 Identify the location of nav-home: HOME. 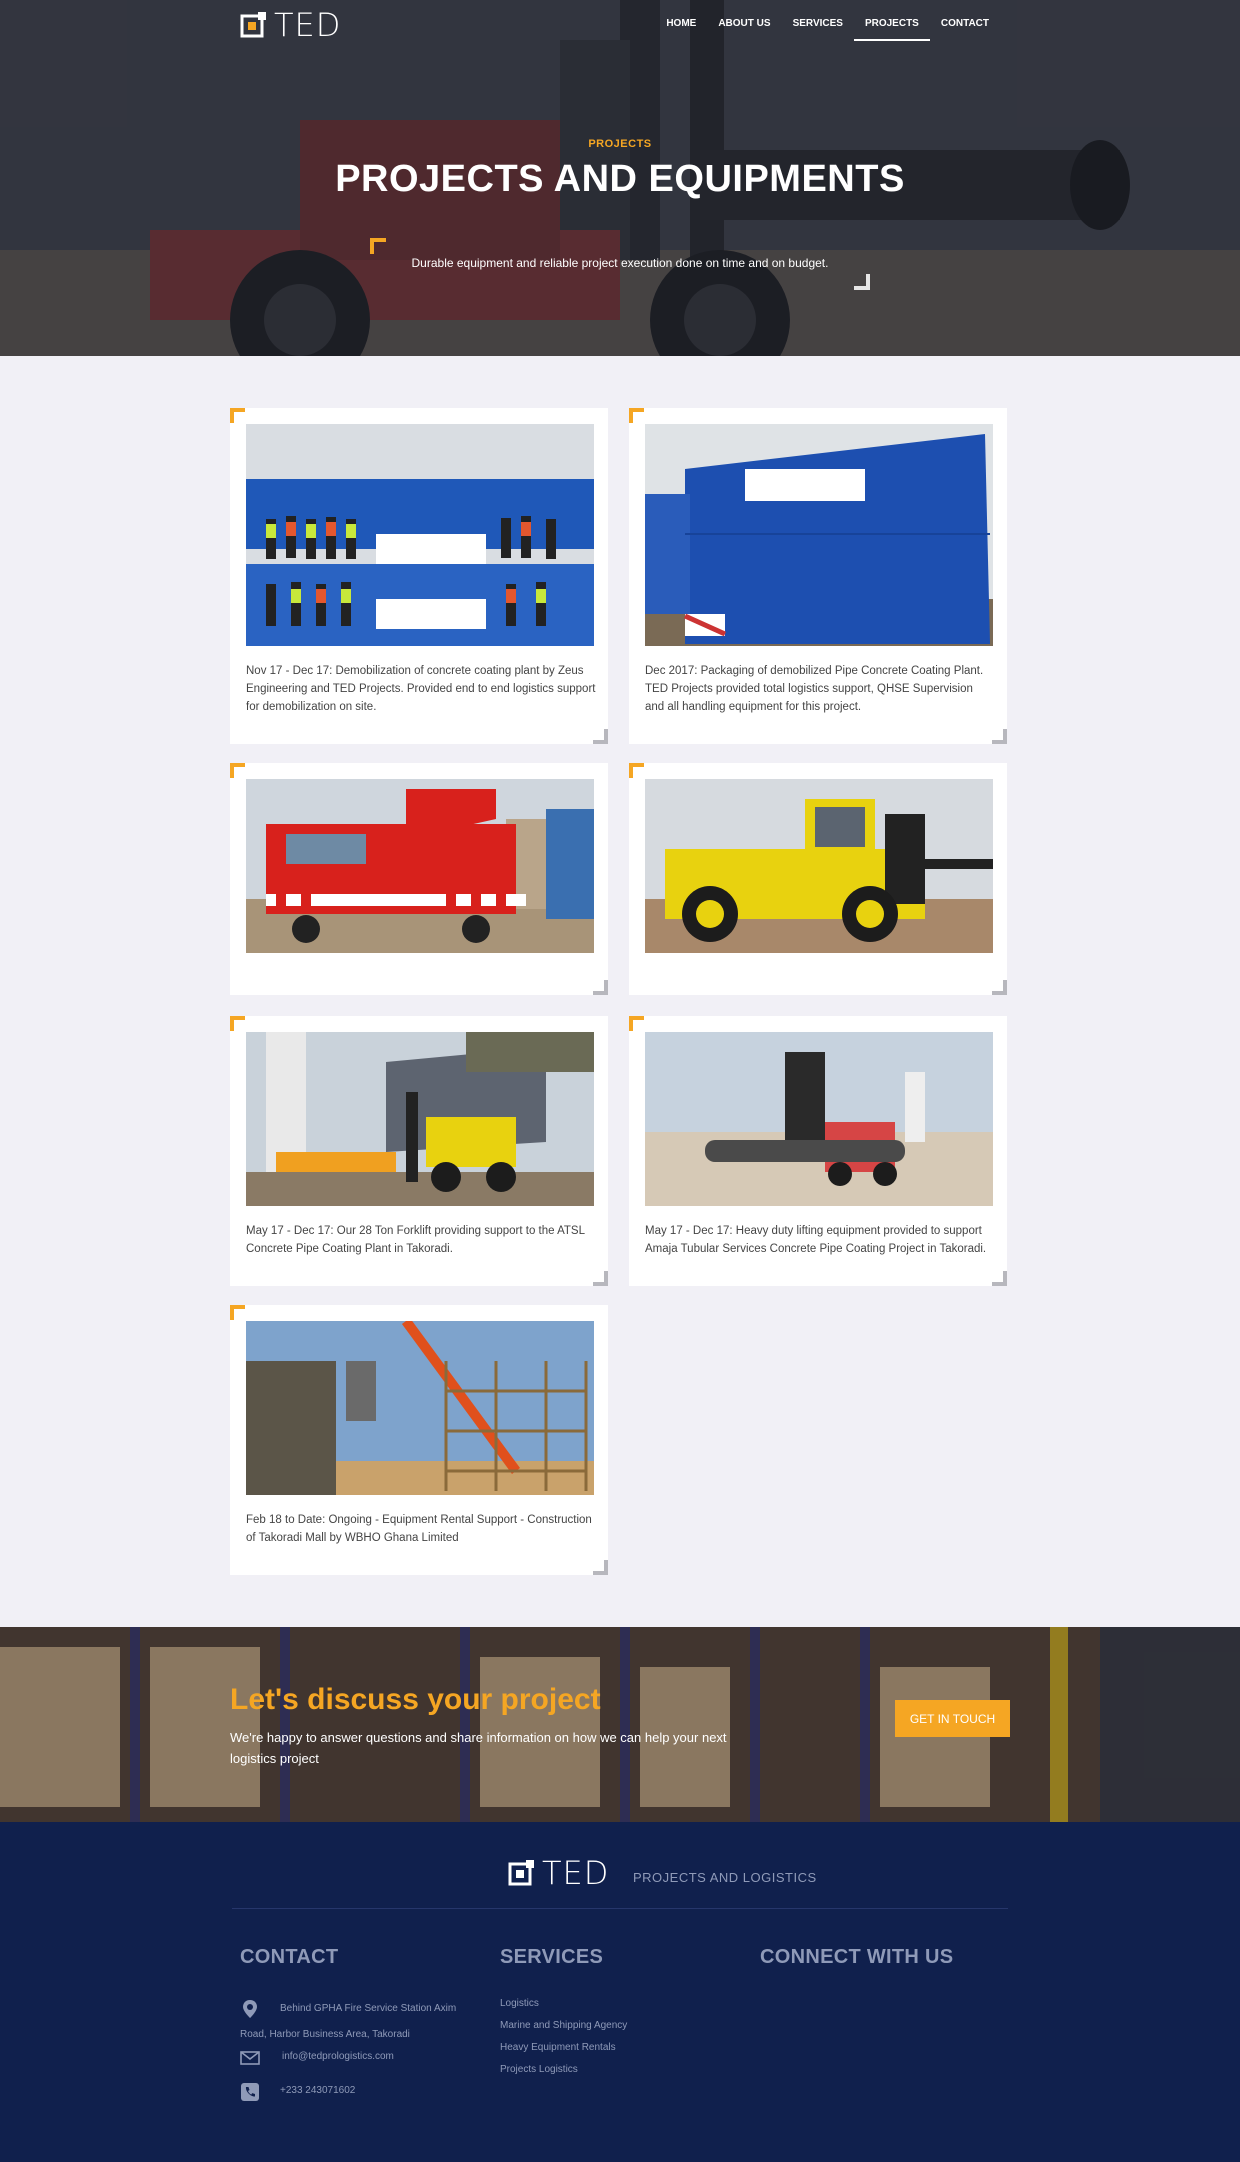
(681, 27).